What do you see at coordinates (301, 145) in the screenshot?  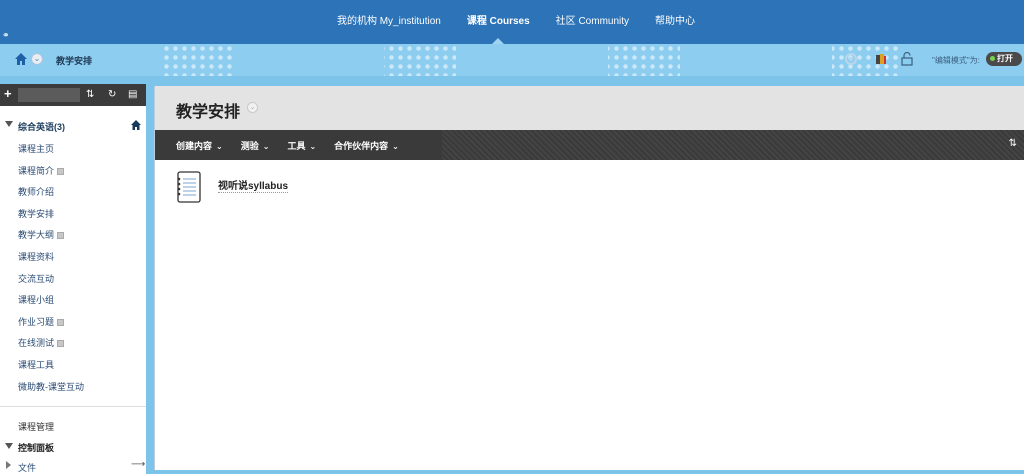 I see `tools-button: 工具 ⌄` at bounding box center [301, 145].